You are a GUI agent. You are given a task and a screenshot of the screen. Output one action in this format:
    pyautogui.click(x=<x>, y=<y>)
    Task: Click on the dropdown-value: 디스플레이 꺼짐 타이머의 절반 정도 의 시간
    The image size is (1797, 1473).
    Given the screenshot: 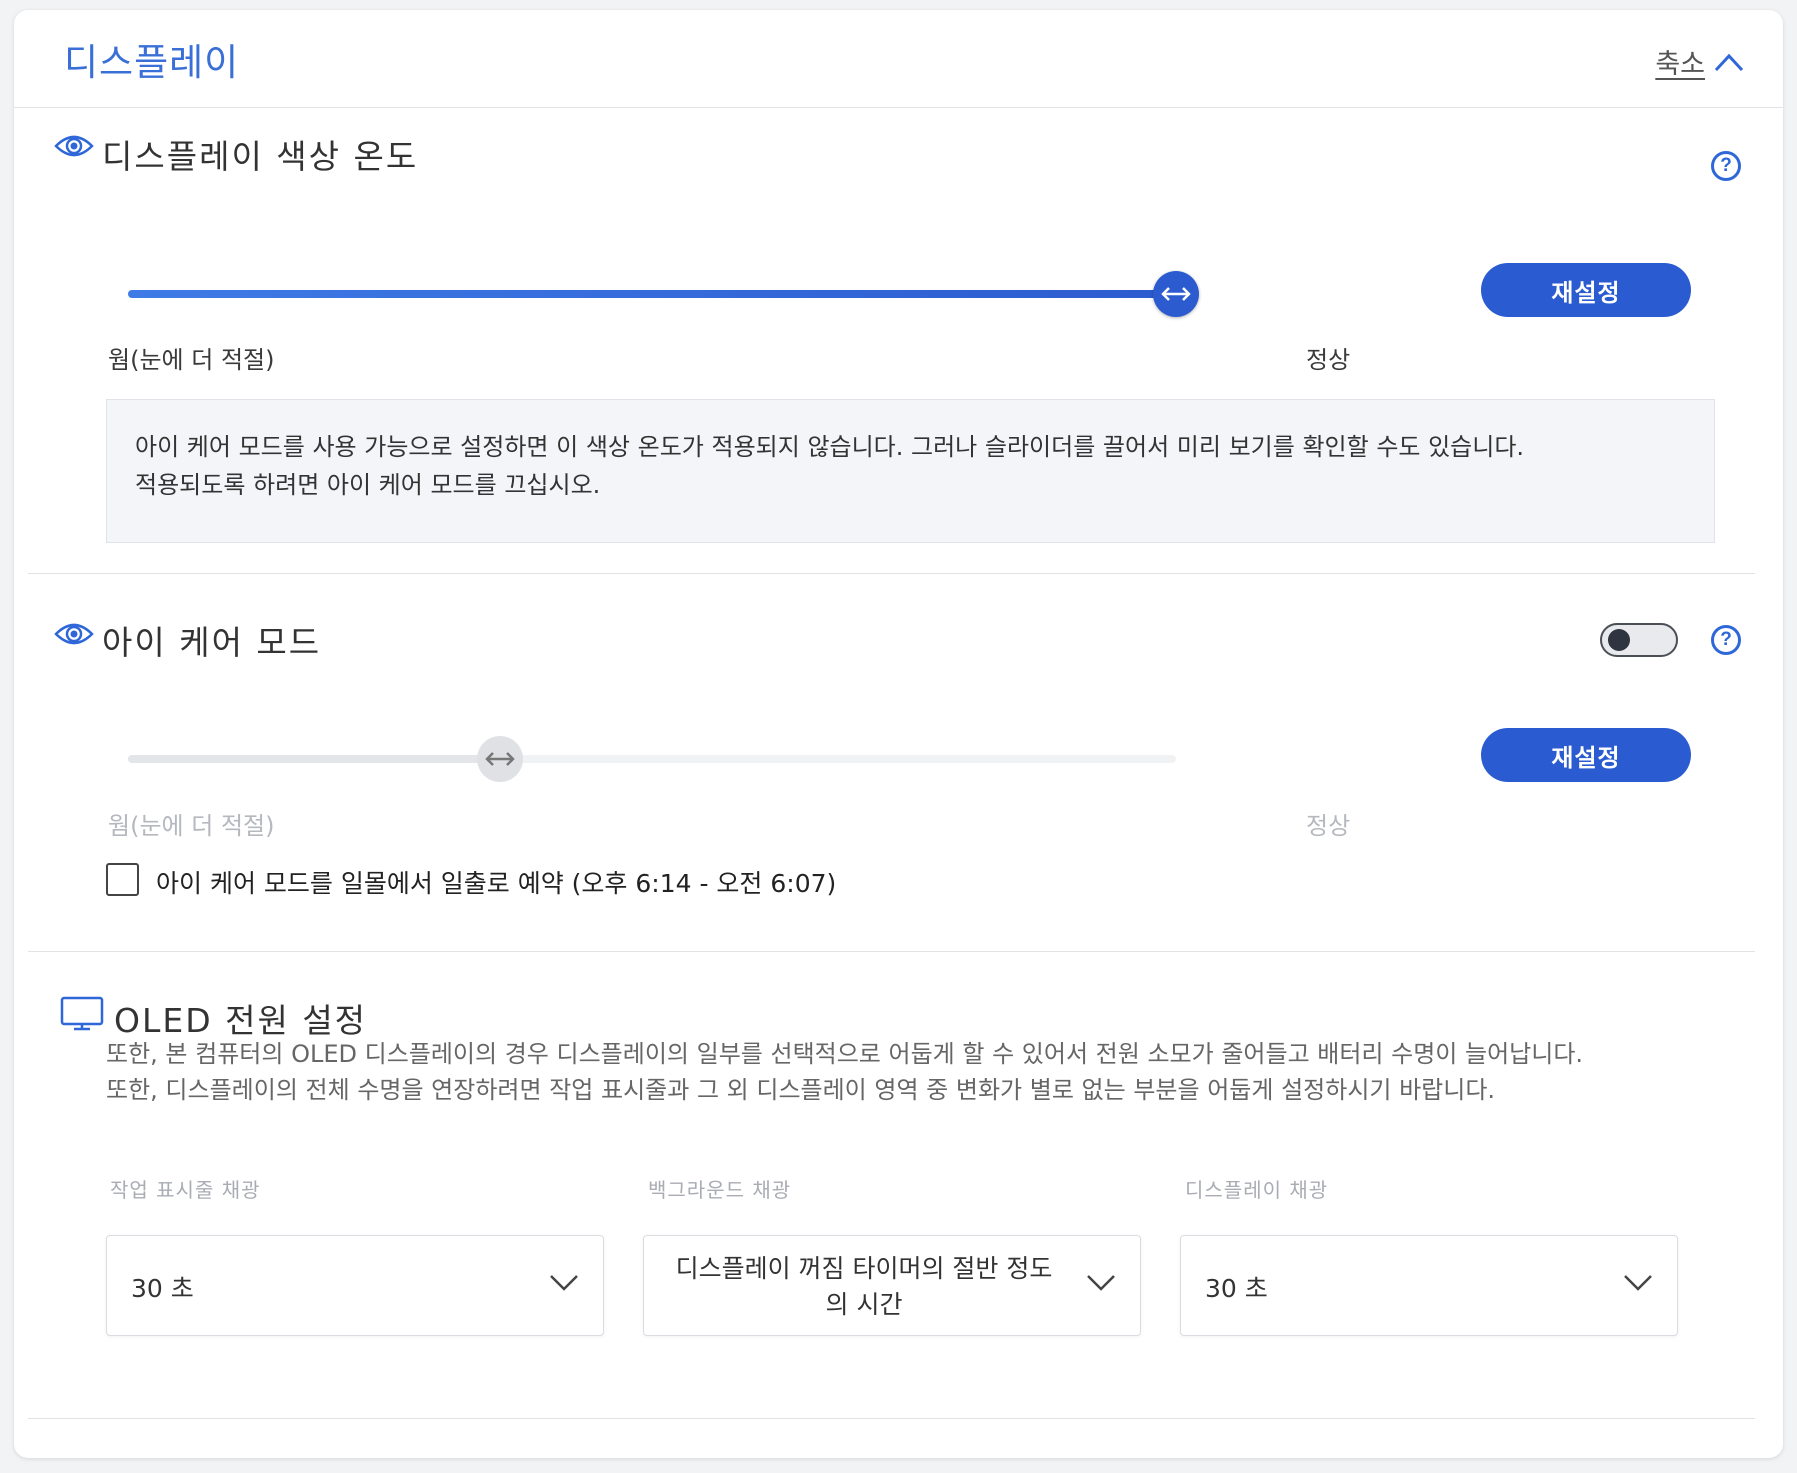 What is the action you would take?
    pyautogui.click(x=864, y=1286)
    